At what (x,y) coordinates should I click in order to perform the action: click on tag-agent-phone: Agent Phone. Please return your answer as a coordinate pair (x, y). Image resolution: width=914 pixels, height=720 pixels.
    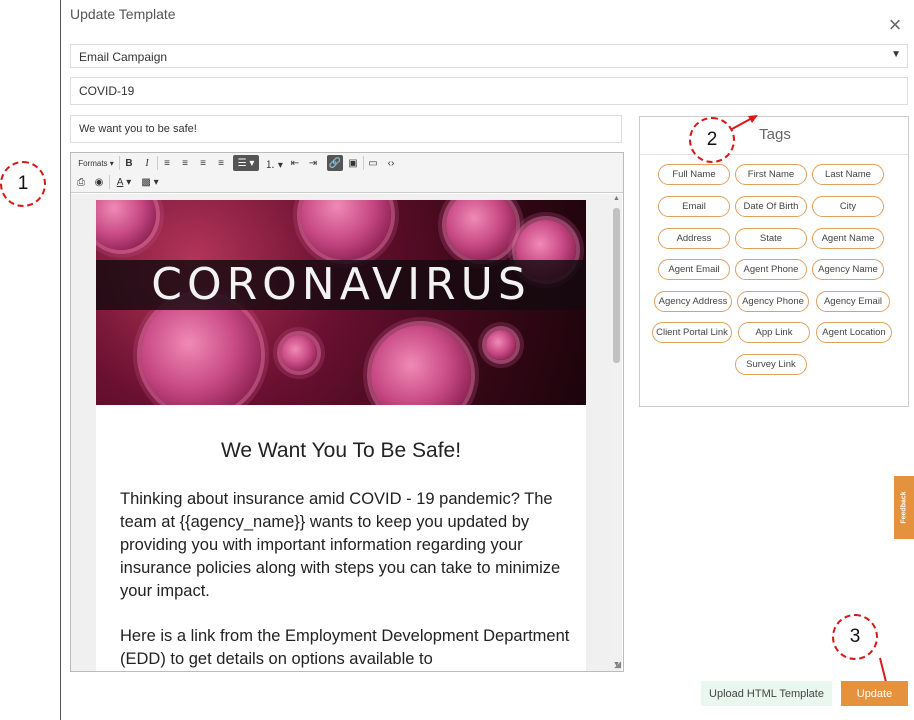
    Looking at the image, I should click on (771, 269).